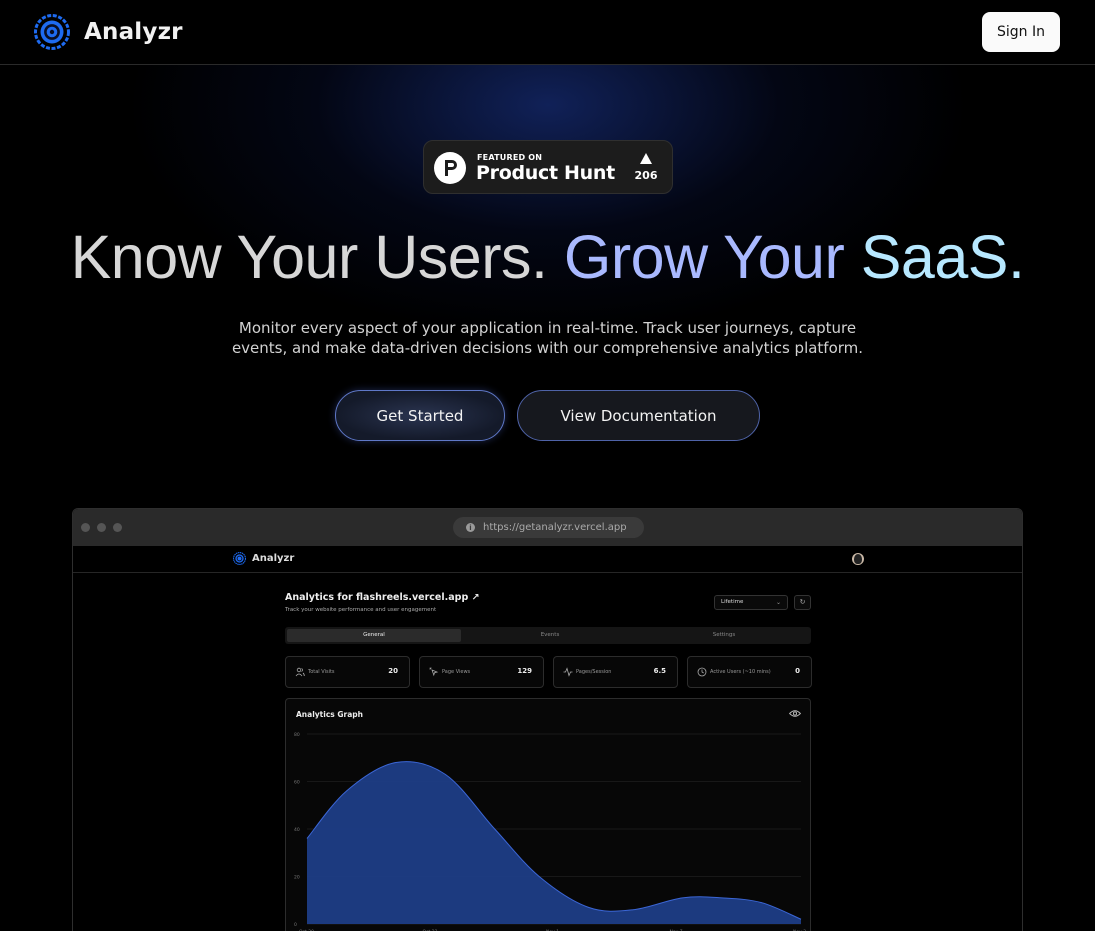  Describe the element at coordinates (751, 602) in the screenshot. I see `range-select: Lifetime ⌄` at that location.